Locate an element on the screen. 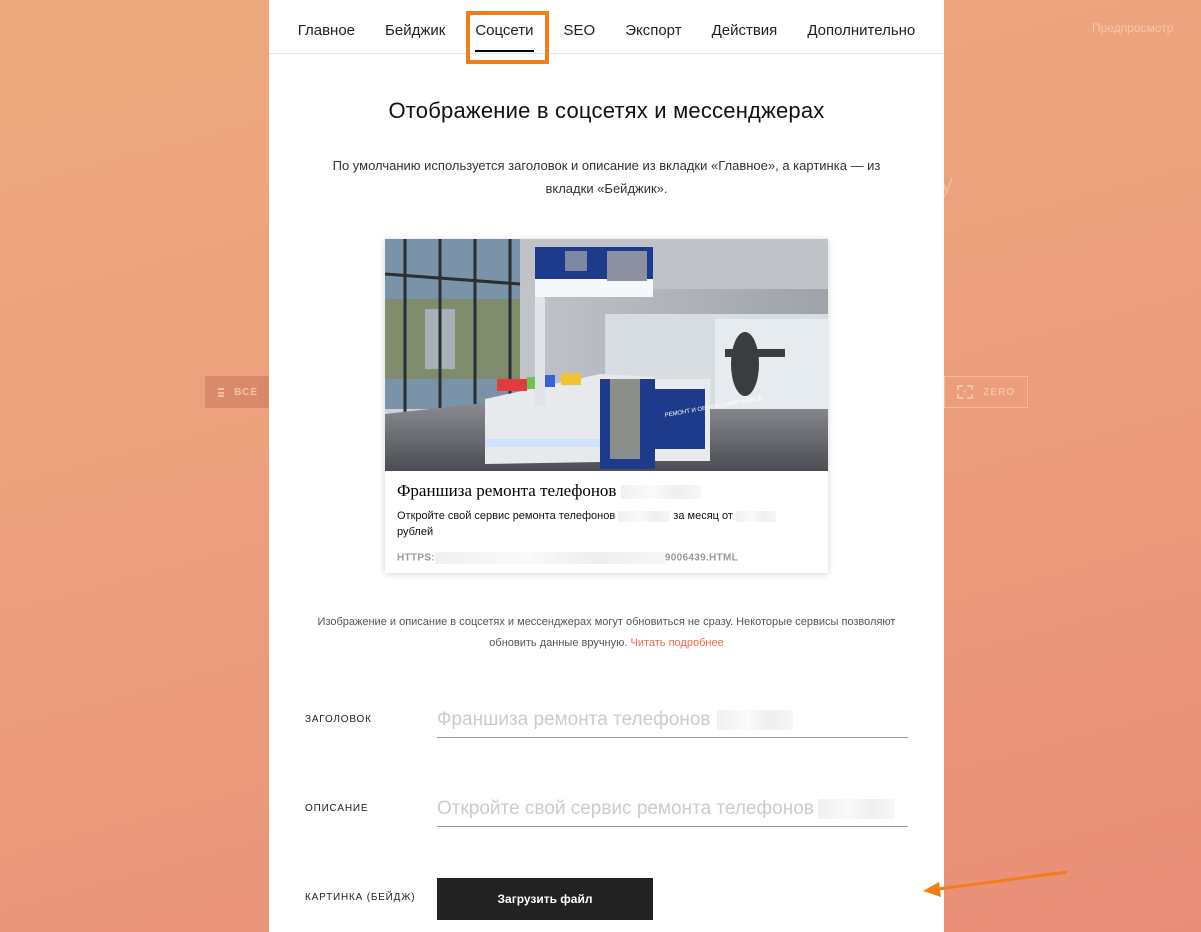  arrow-annotation is located at coordinates (995, 883).